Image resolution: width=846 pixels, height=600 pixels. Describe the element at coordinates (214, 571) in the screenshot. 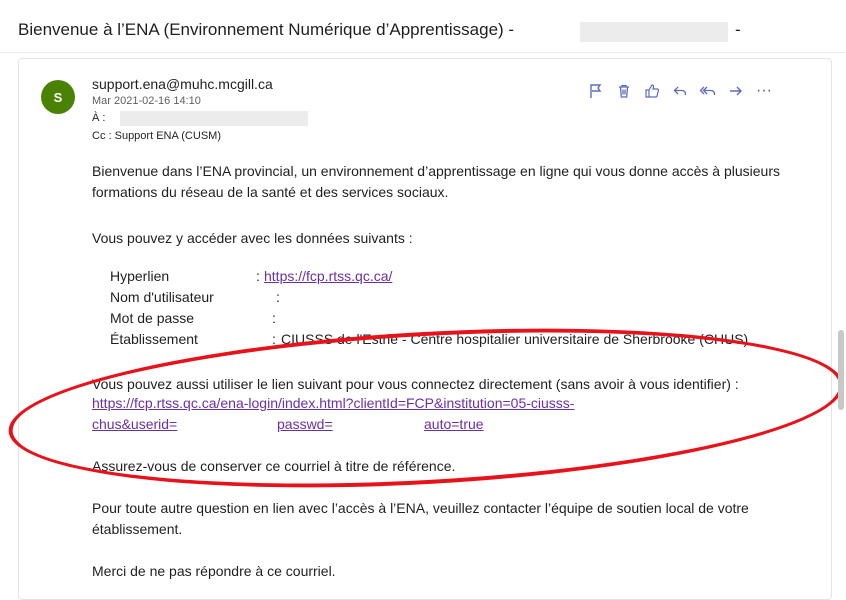

I see `body-paragraph-no-reply: Merci de ne pas répondre à ce courriel.` at that location.